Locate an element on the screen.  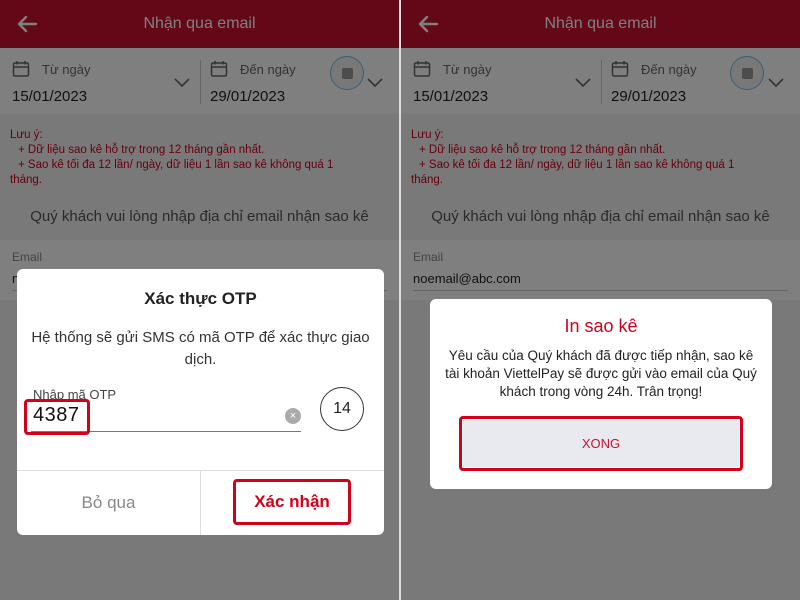
dialog-title: Xác thực OTP is located at coordinates (200, 298).